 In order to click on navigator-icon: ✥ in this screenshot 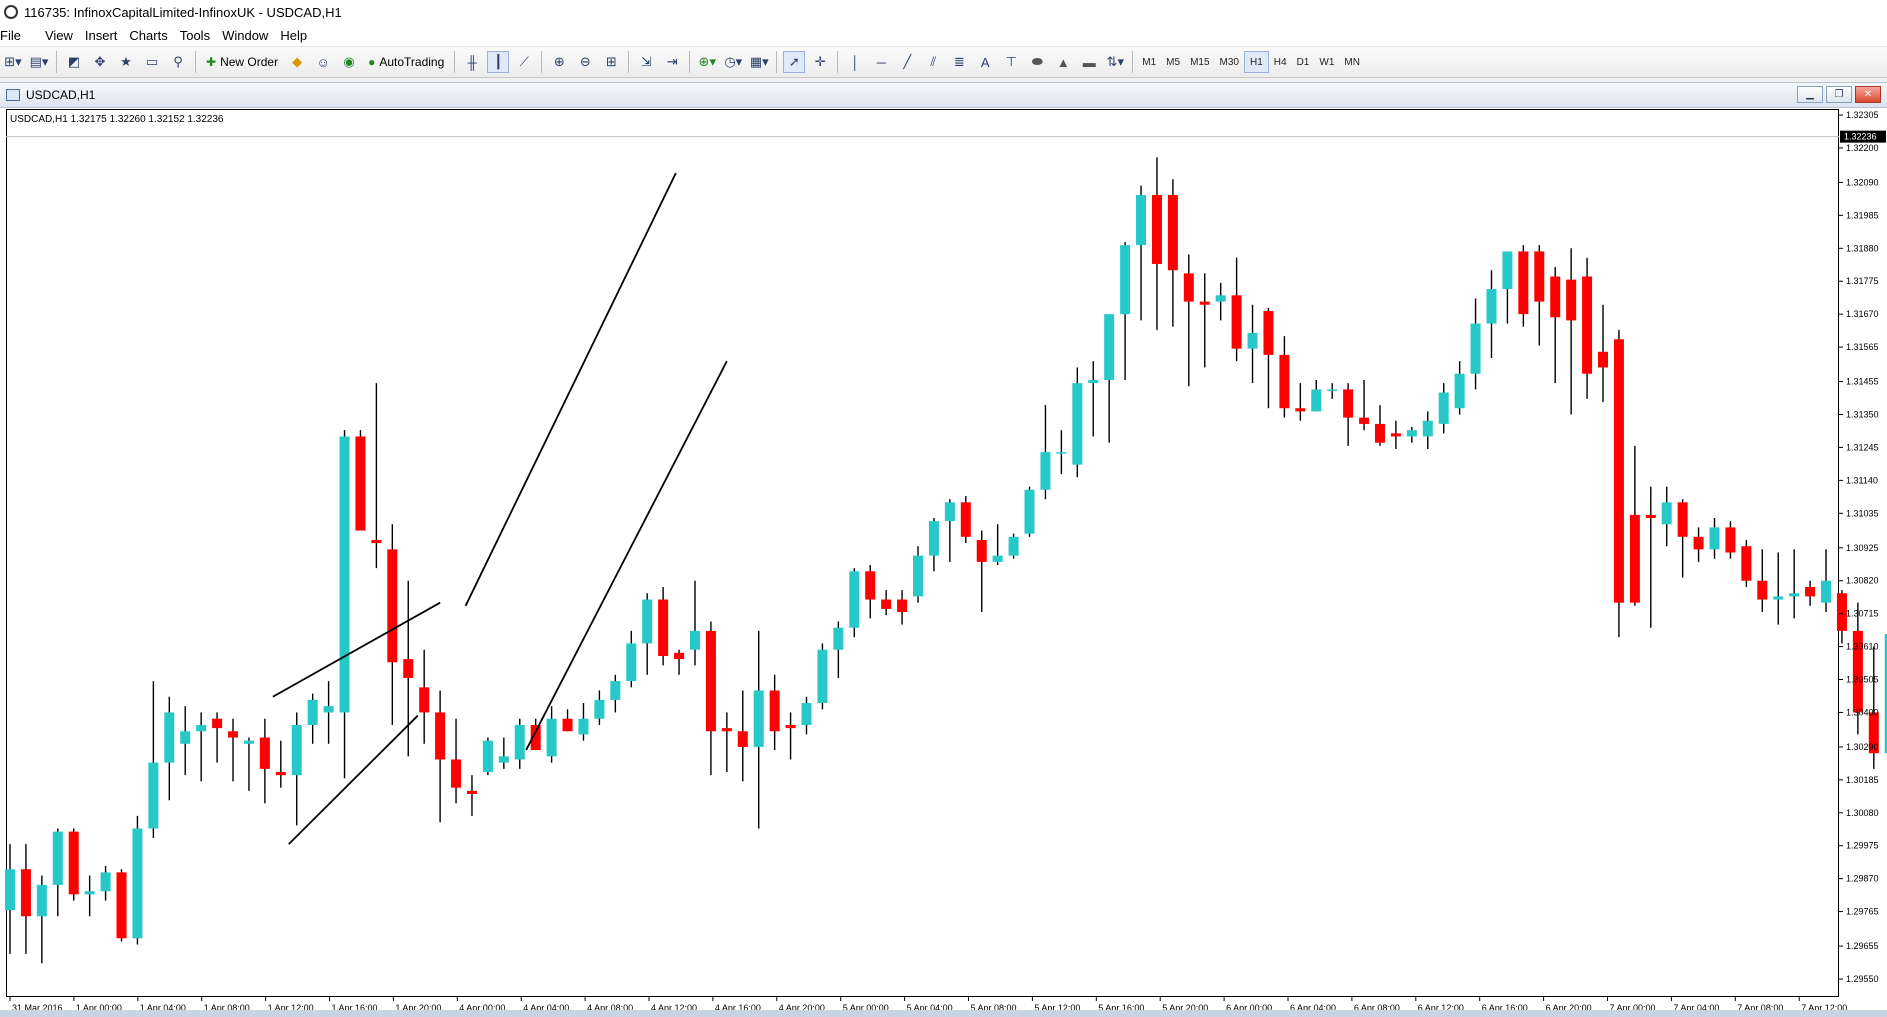, I will do `click(100, 62)`.